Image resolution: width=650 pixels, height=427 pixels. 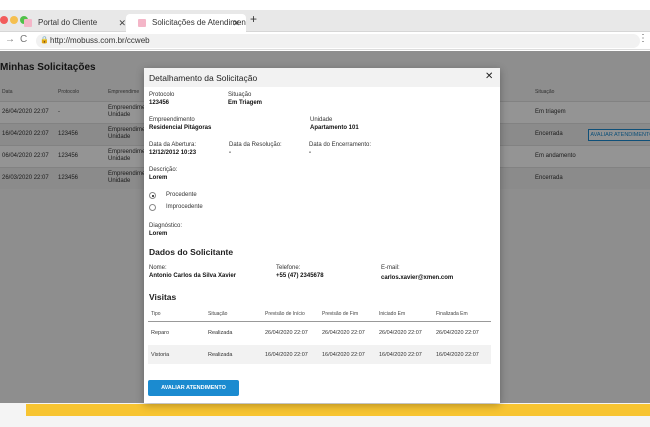 I want to click on empreendimento-label: Empreendimento, so click(x=172, y=120).